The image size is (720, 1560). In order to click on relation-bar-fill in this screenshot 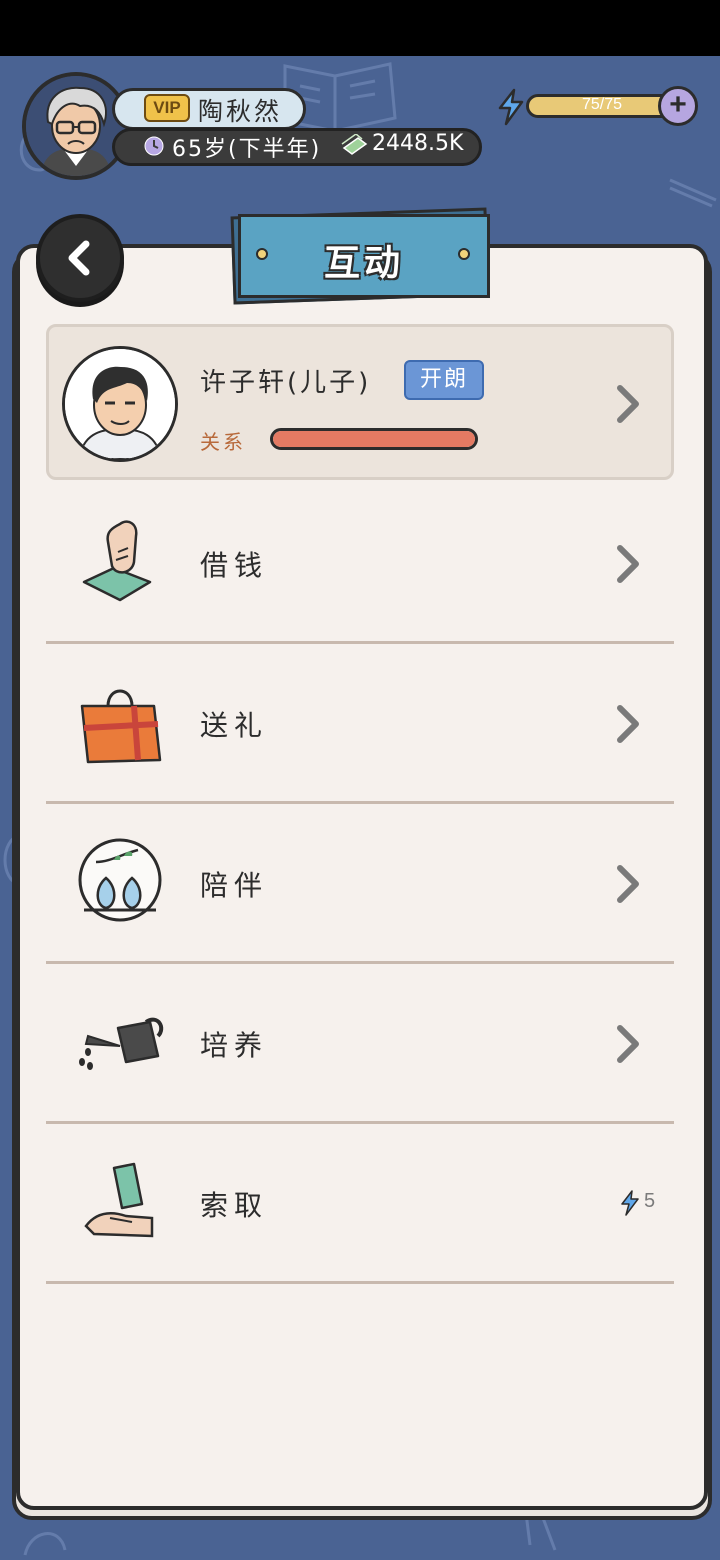, I will do `click(374, 439)`.